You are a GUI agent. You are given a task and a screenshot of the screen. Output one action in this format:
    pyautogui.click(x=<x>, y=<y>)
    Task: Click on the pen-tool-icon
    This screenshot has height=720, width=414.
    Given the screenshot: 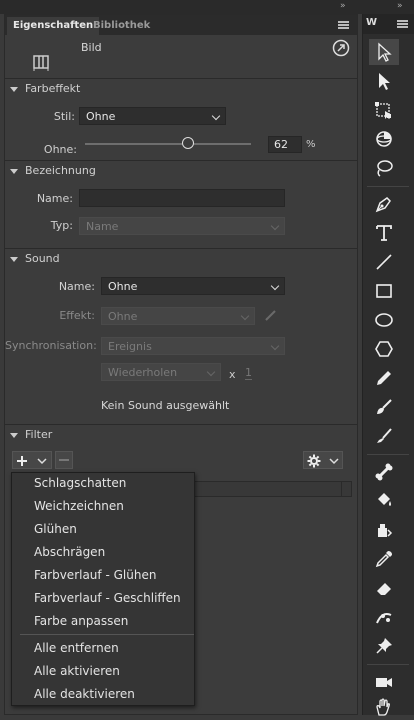 What is the action you would take?
    pyautogui.click(x=384, y=204)
    